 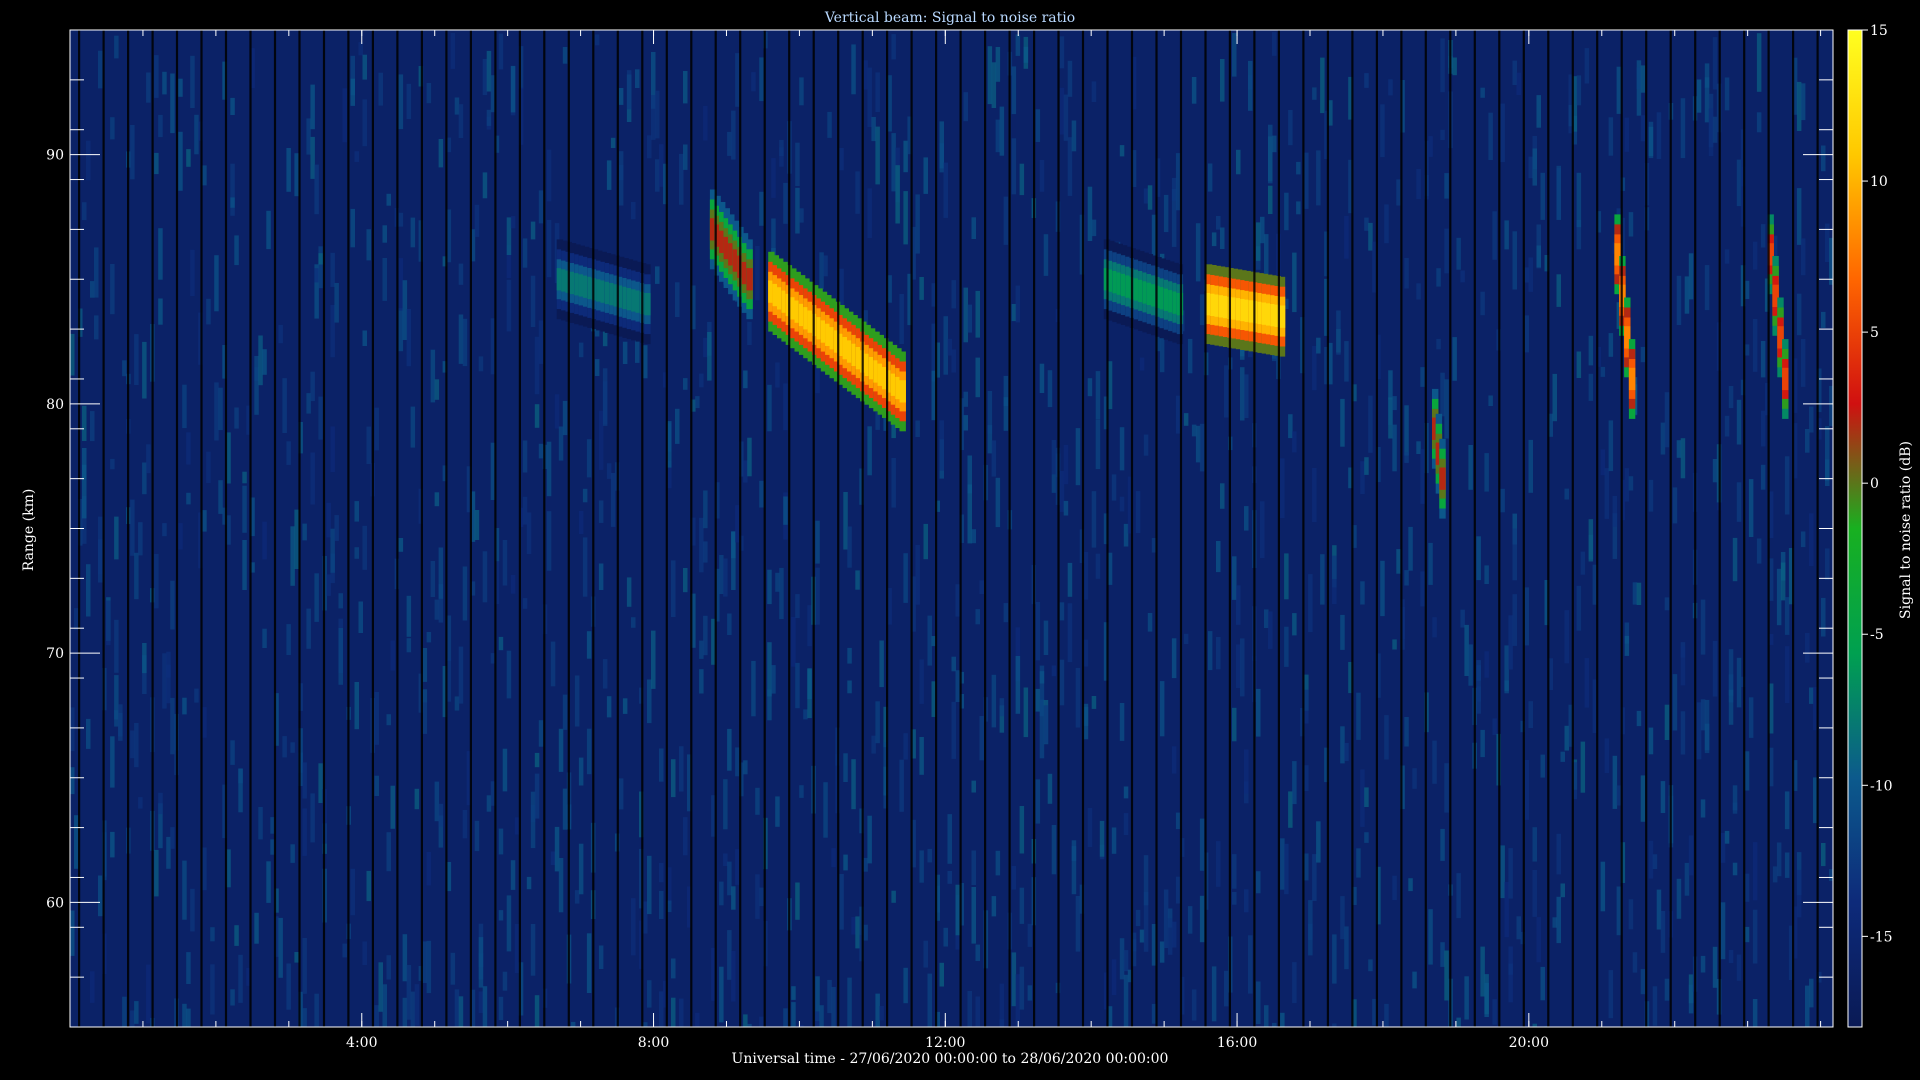 I want to click on colorbar-tick-label: 5, so click(x=1874, y=333).